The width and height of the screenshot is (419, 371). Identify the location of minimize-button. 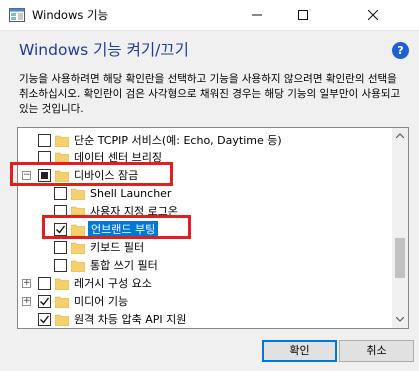
(257, 15).